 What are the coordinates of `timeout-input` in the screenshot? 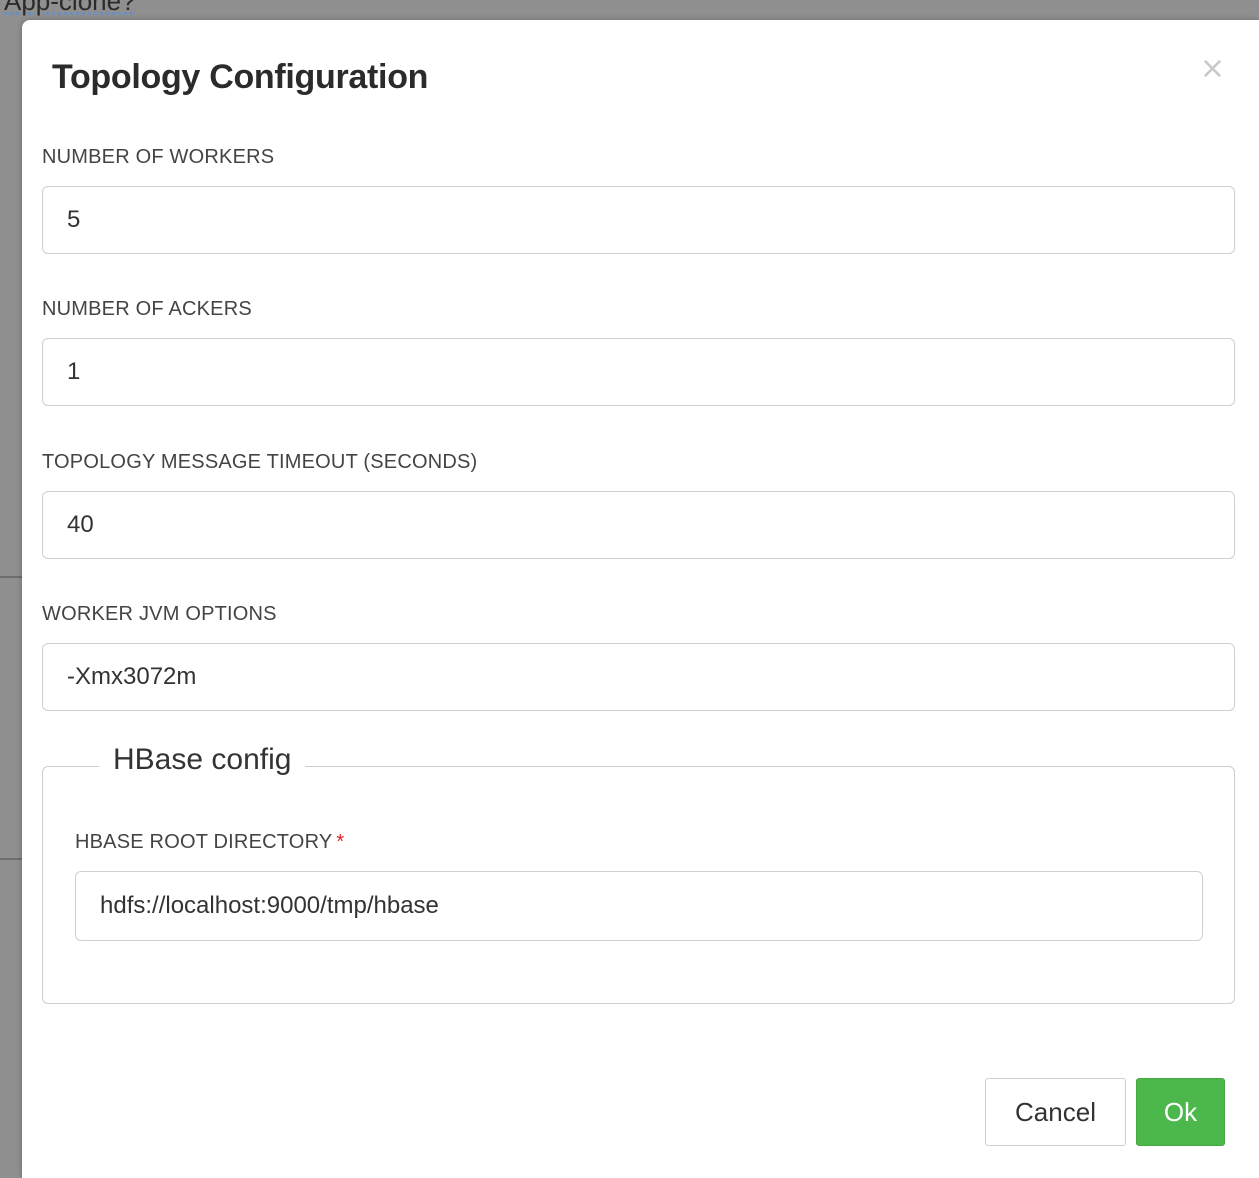 It's located at (638, 525).